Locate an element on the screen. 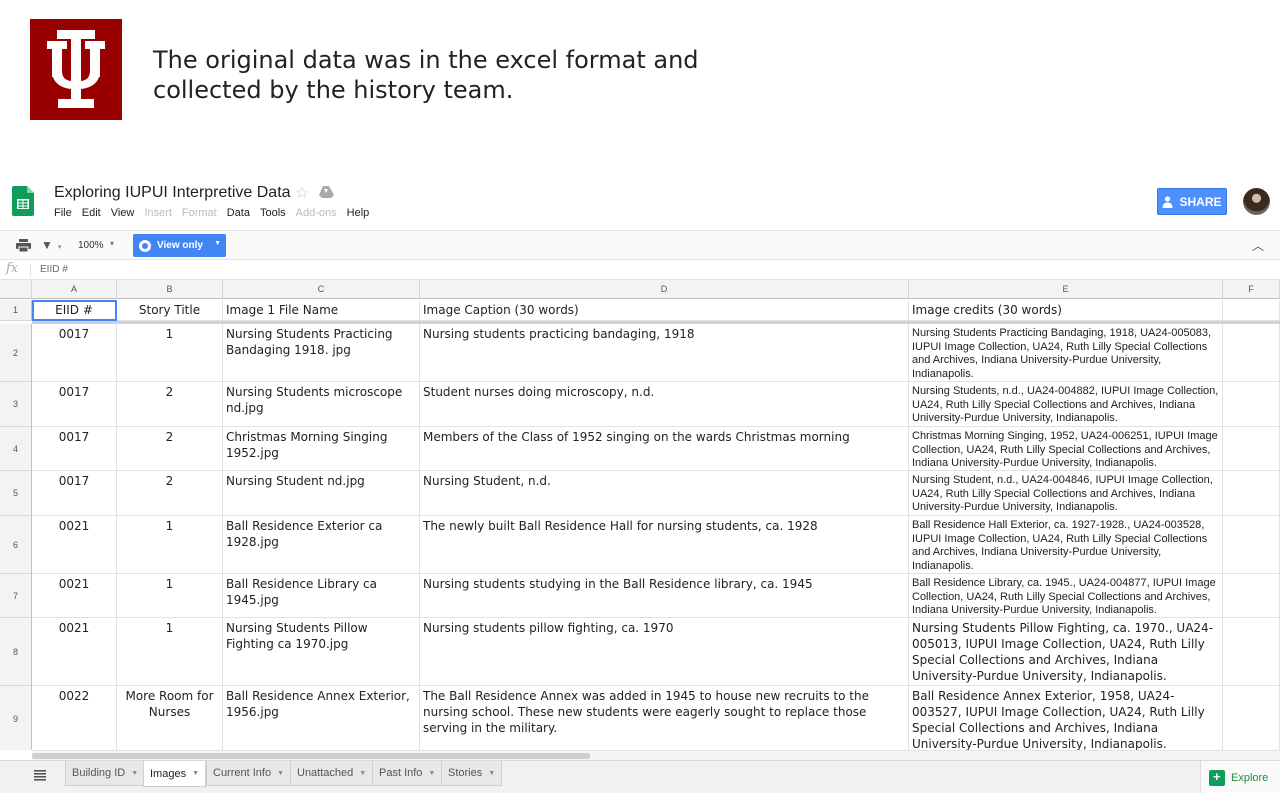  sheet-tab-building-id: Building ID ▼ is located at coordinates (105, 773).